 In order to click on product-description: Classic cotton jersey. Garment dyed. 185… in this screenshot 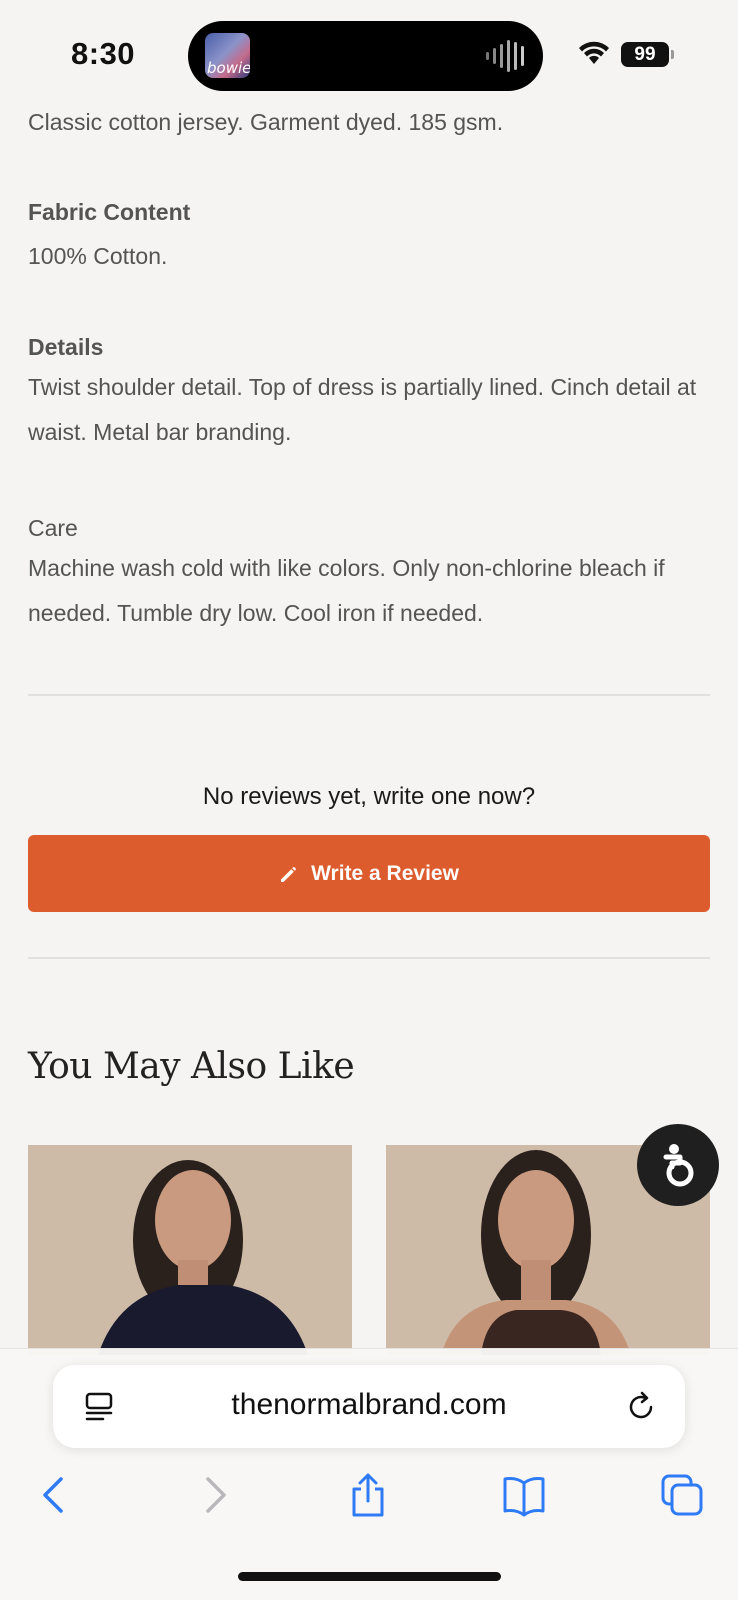, I will do `click(266, 122)`.